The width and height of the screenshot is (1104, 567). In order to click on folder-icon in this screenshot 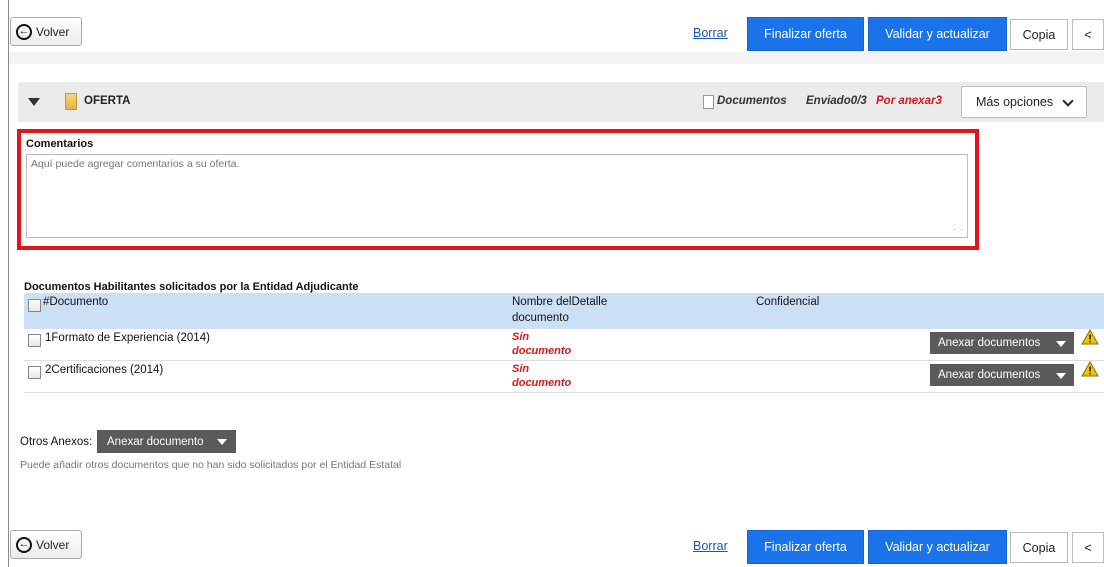, I will do `click(71, 101)`.